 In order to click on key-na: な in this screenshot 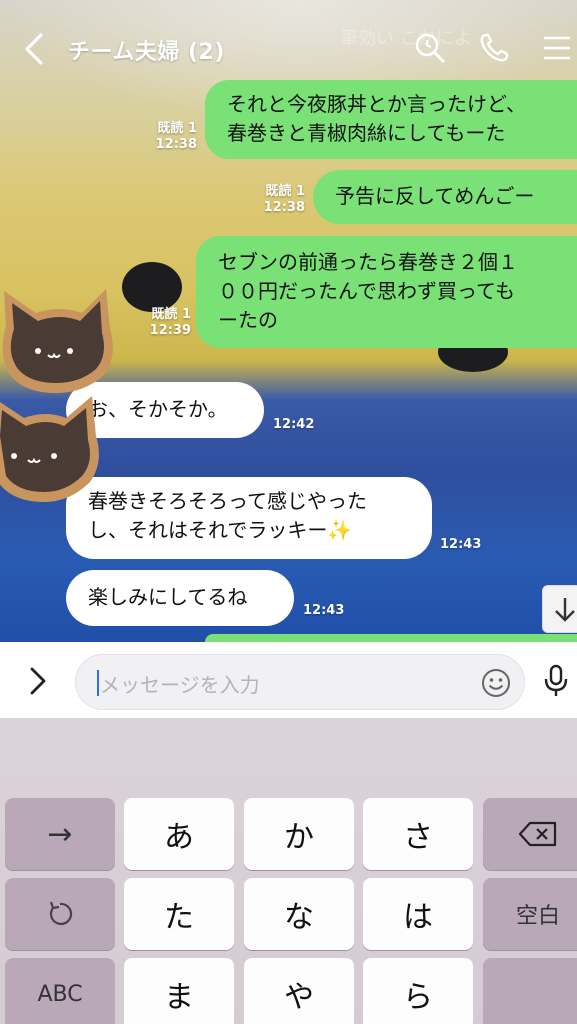, I will do `click(299, 914)`.